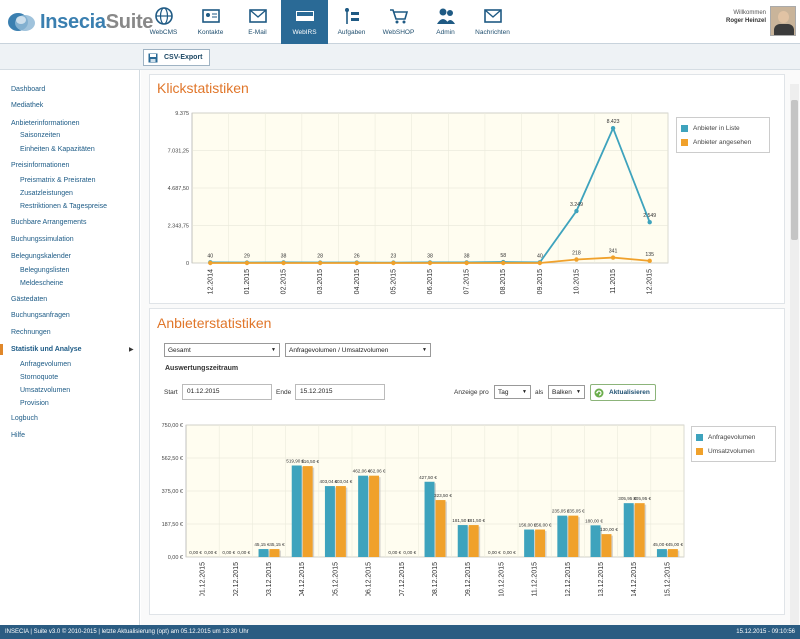  I want to click on scrollbar, so click(794, 354).